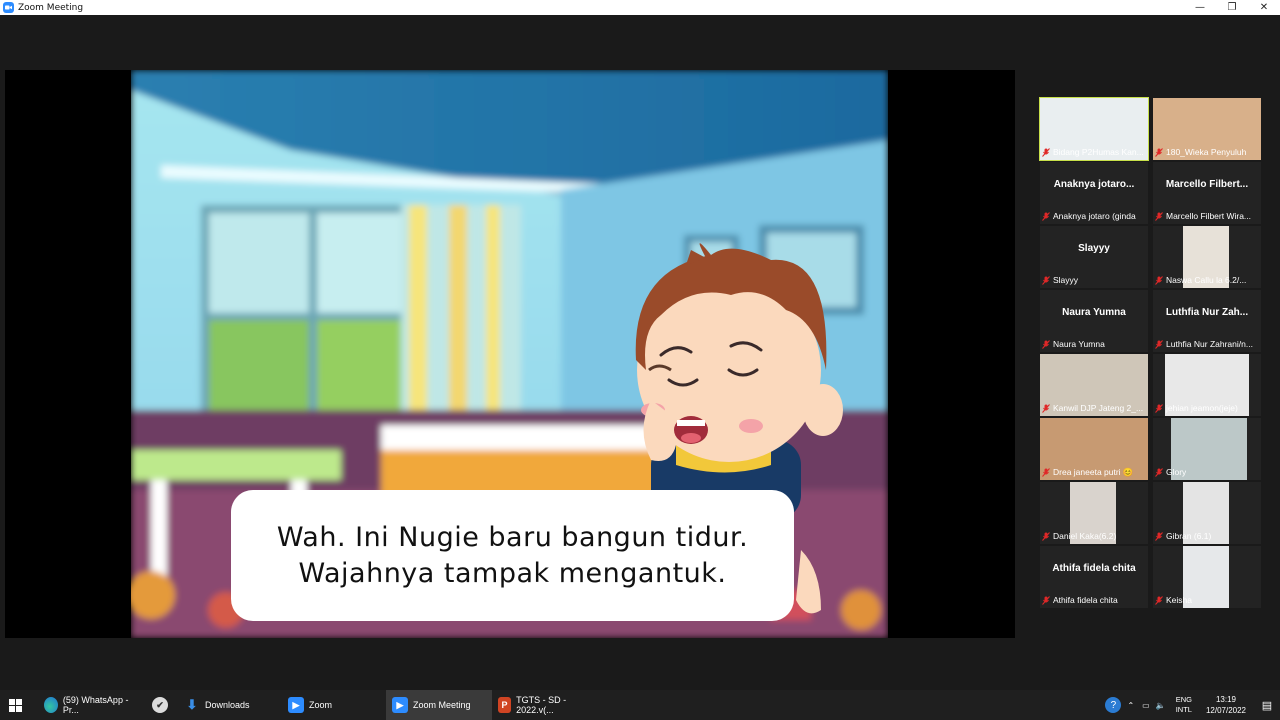  I want to click on title-bar: Zoom Meeting — ❐ ✕, so click(640, 7).